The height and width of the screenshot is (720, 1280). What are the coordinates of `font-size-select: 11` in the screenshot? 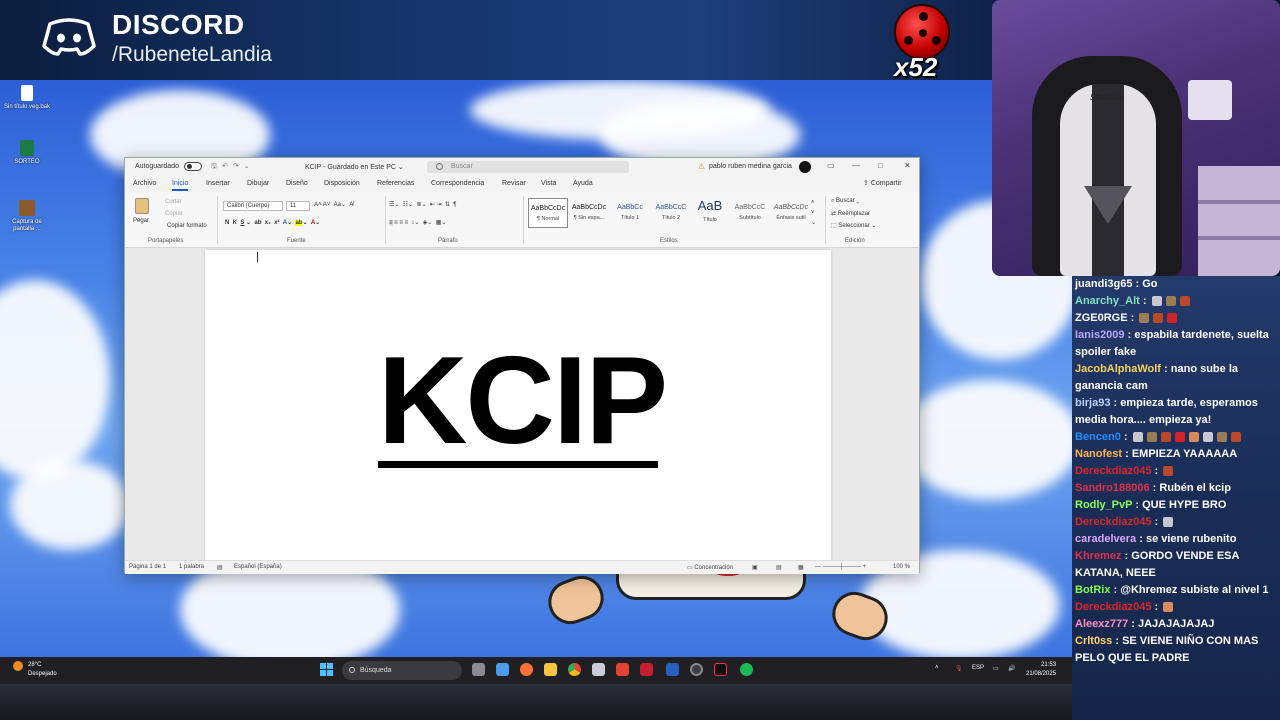 It's located at (298, 206).